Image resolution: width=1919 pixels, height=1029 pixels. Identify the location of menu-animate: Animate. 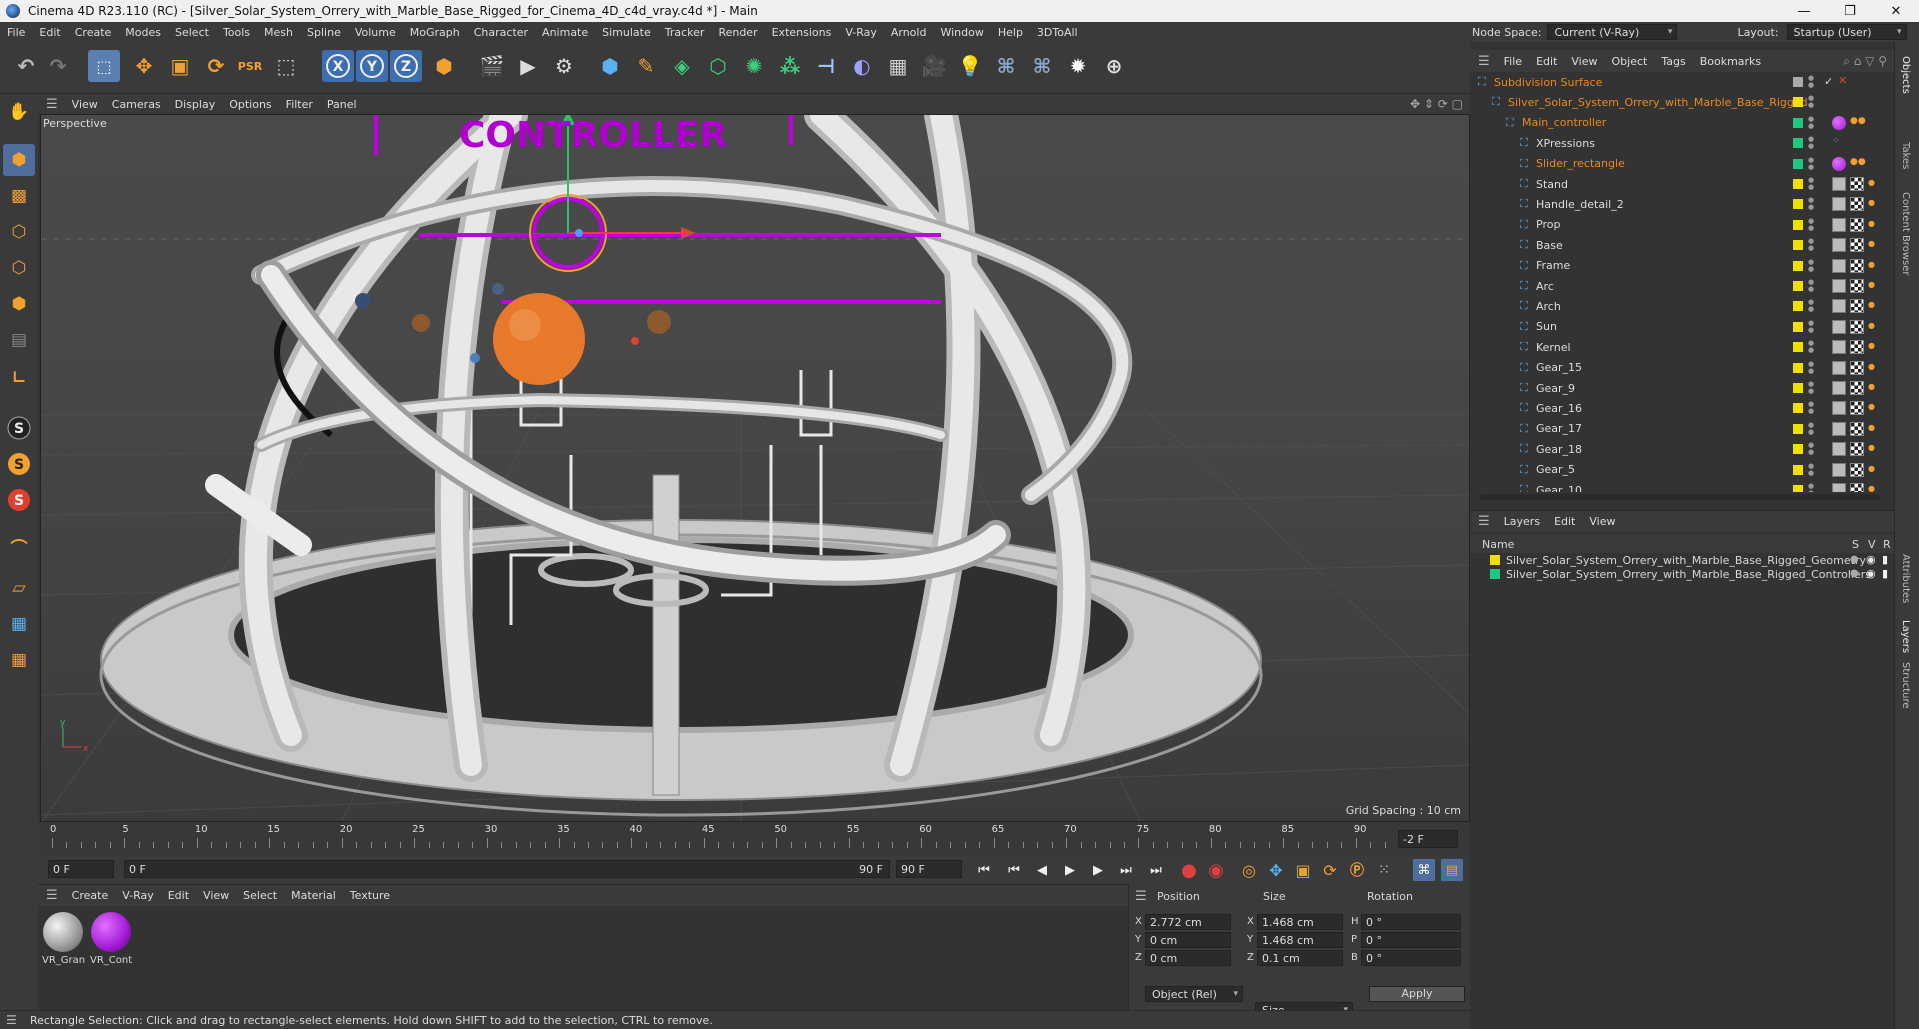
(565, 32).